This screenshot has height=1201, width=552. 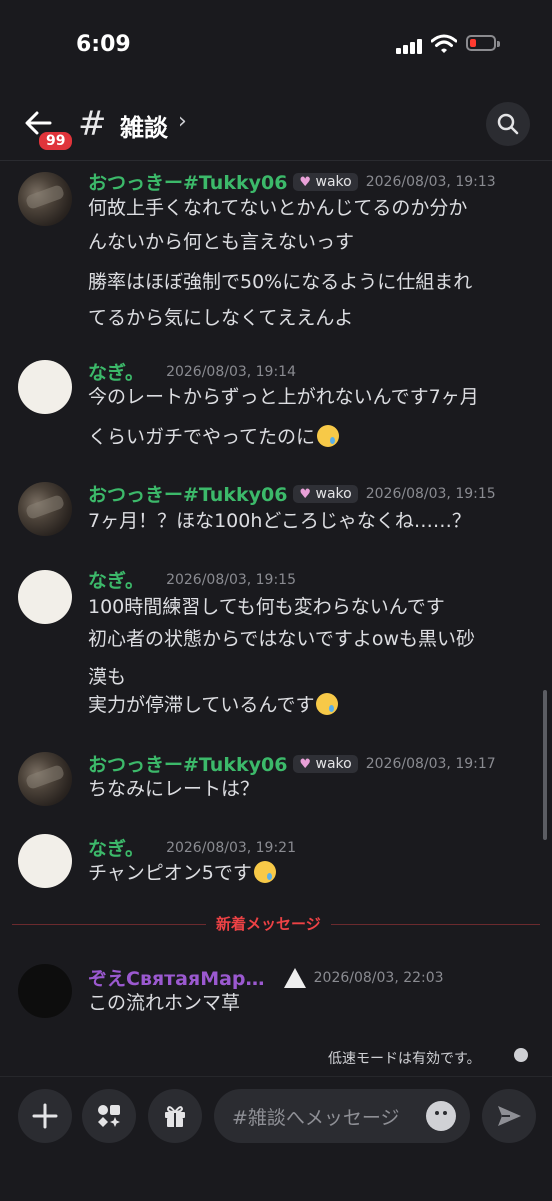 What do you see at coordinates (444, 43) in the screenshot?
I see `wifi-icon` at bounding box center [444, 43].